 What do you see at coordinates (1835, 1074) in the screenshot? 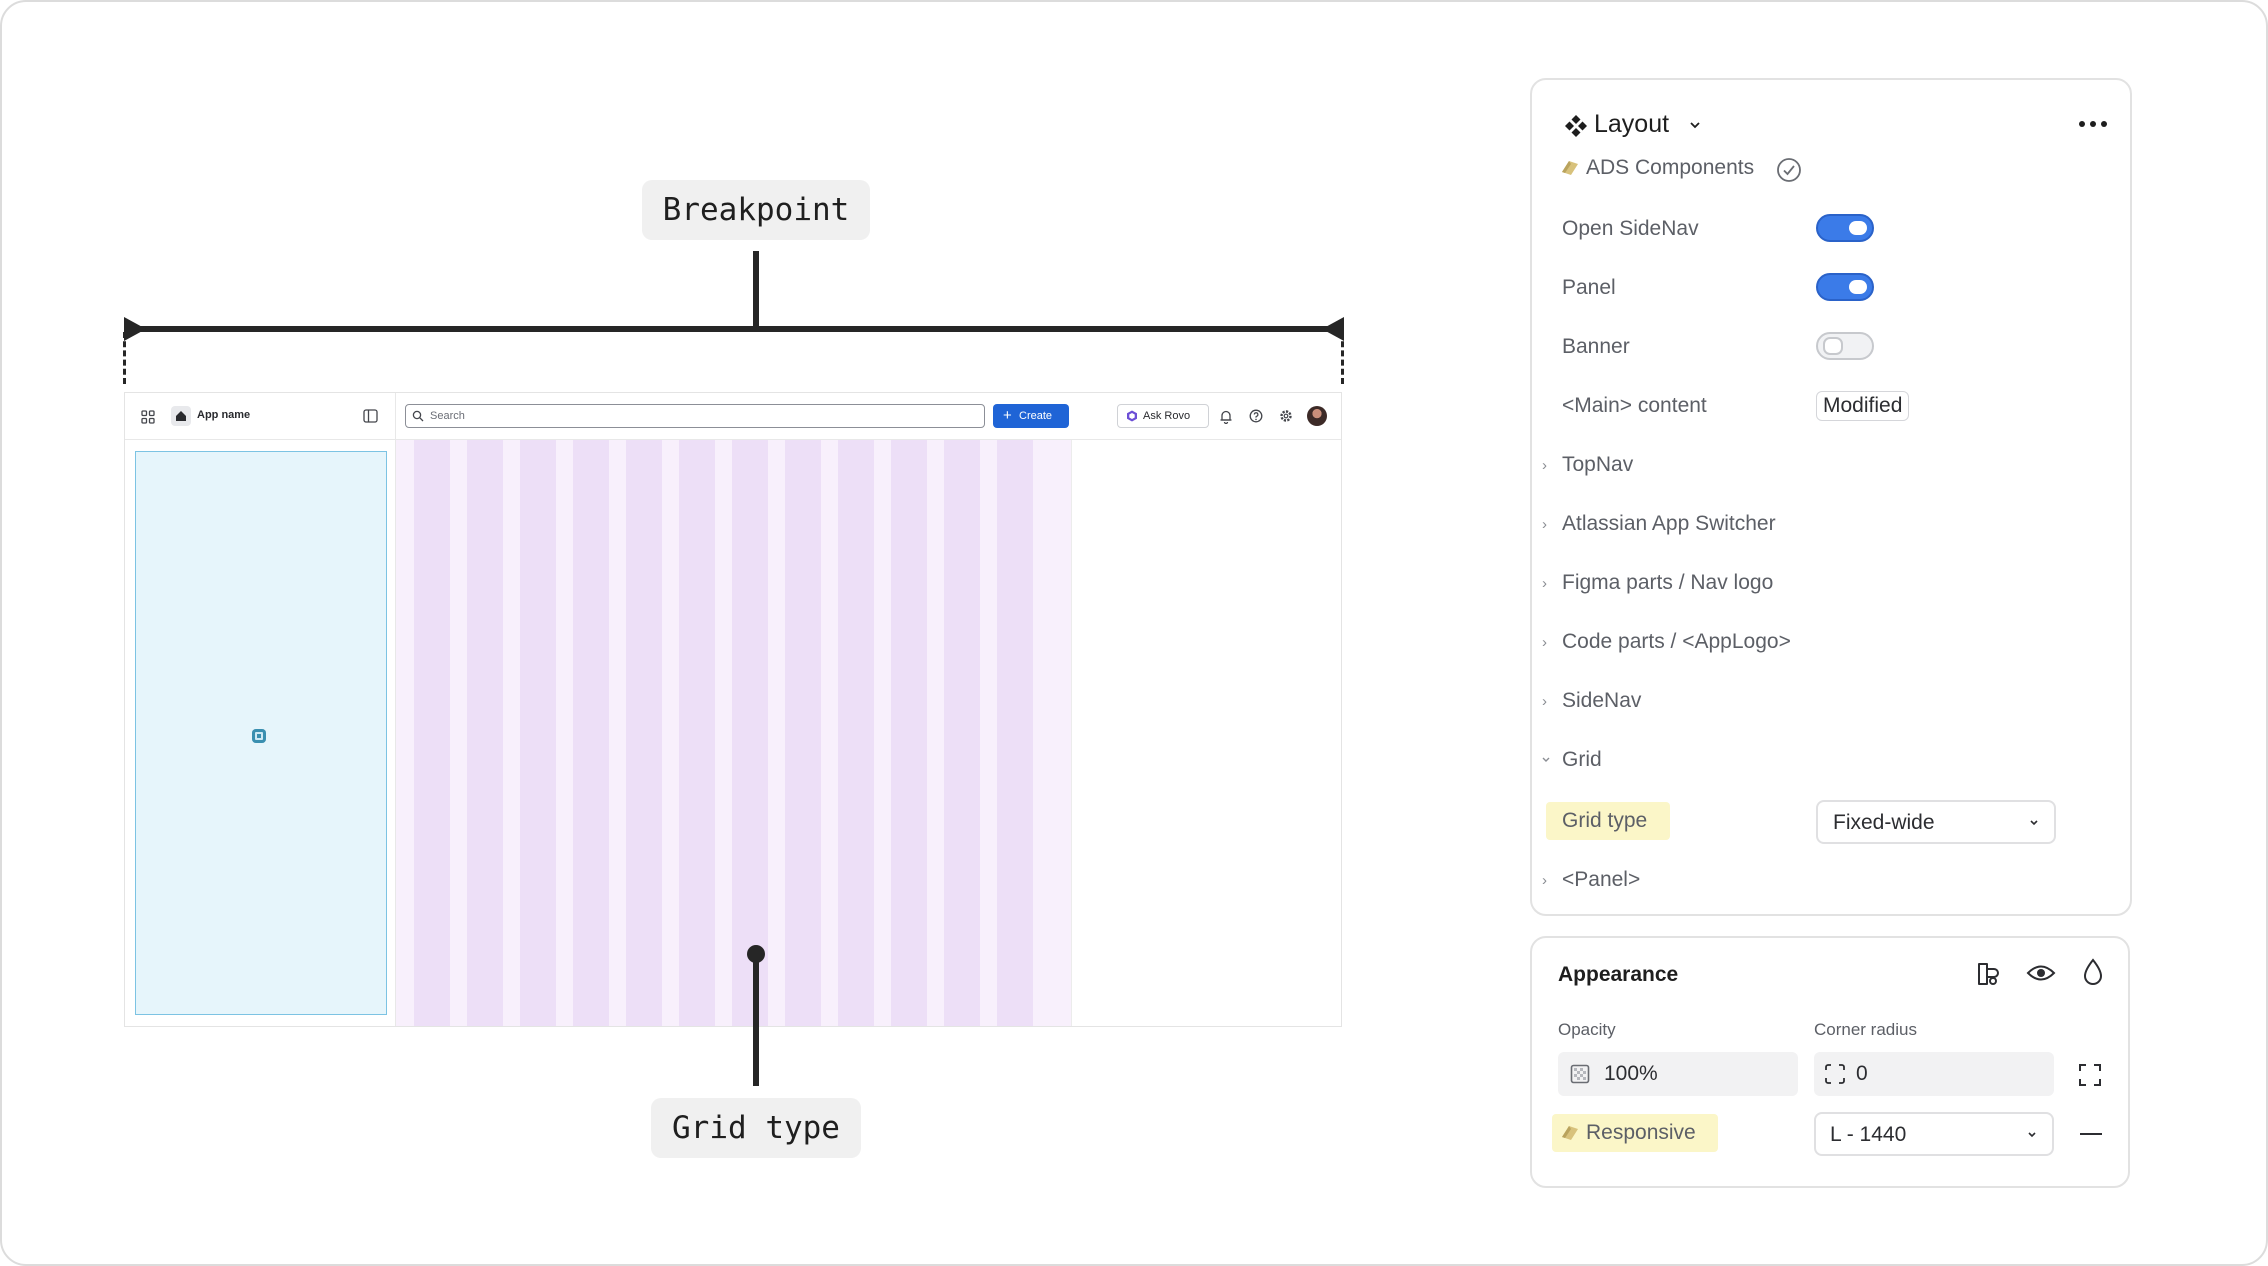
I see `corner-radius-icon` at bounding box center [1835, 1074].